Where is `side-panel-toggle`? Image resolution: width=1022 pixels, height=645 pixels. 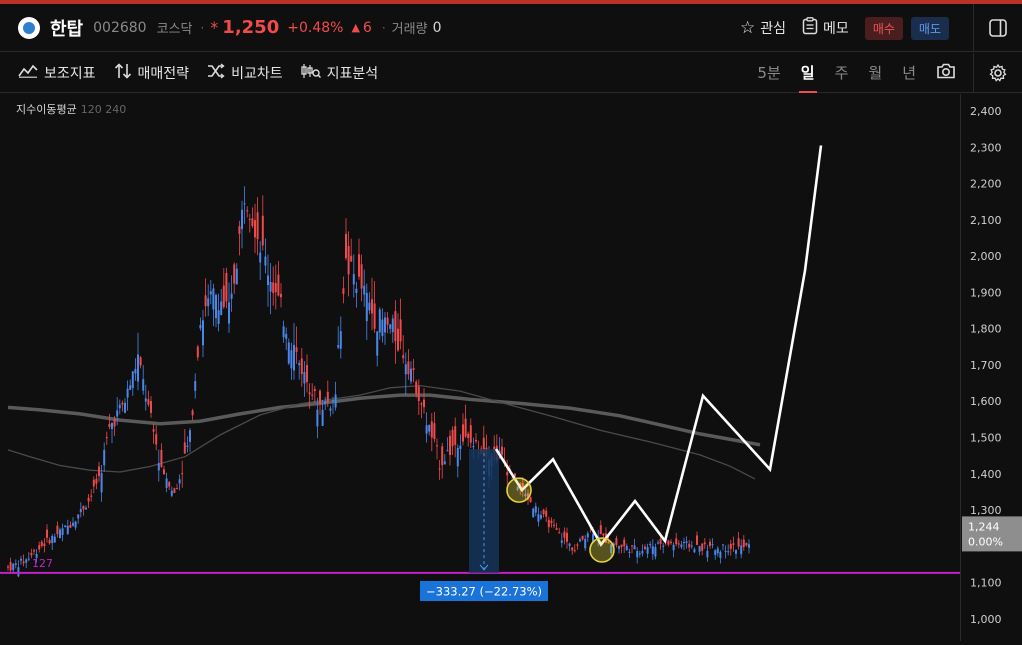 side-panel-toggle is located at coordinates (998, 28).